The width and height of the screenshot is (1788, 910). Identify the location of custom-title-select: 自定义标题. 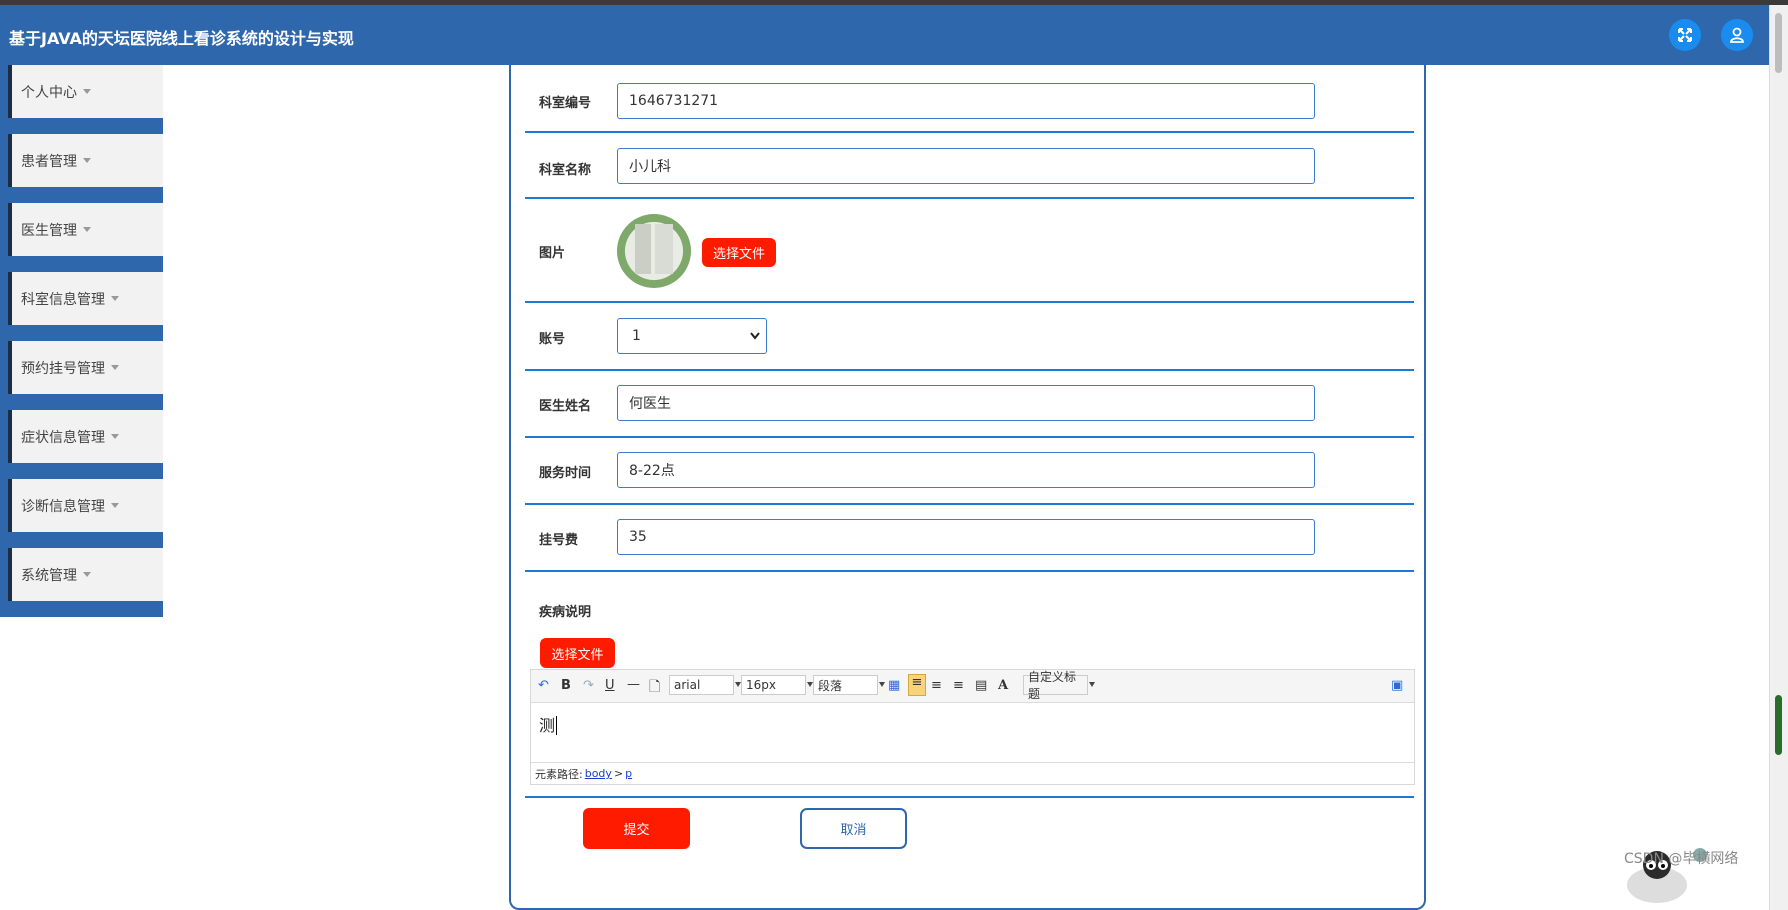
(1059, 685).